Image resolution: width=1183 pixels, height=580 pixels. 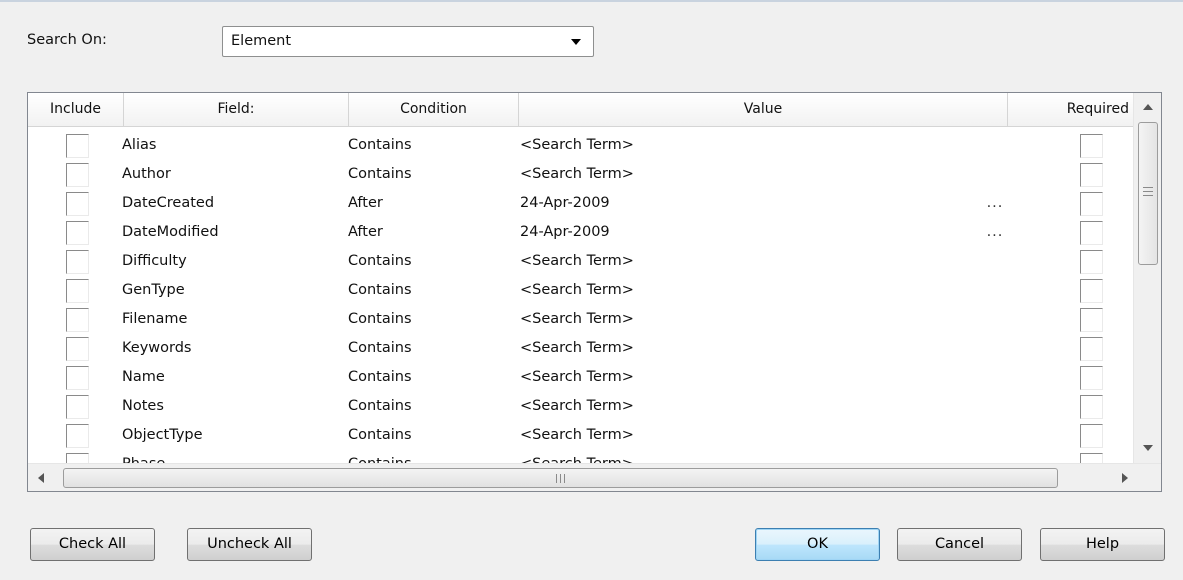 What do you see at coordinates (1070, 110) in the screenshot?
I see `column-header-required: Required` at bounding box center [1070, 110].